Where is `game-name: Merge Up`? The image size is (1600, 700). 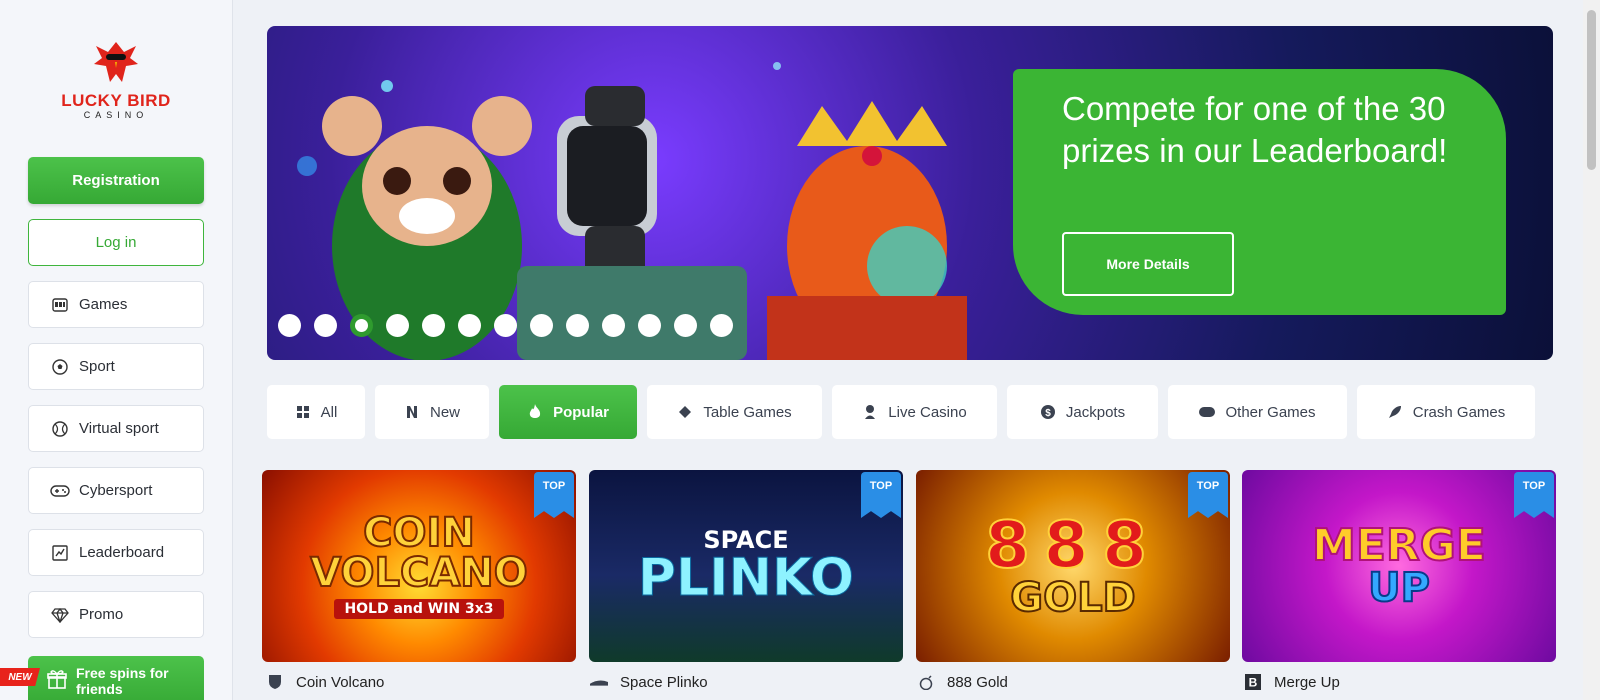
game-name: Merge Up is located at coordinates (1307, 682).